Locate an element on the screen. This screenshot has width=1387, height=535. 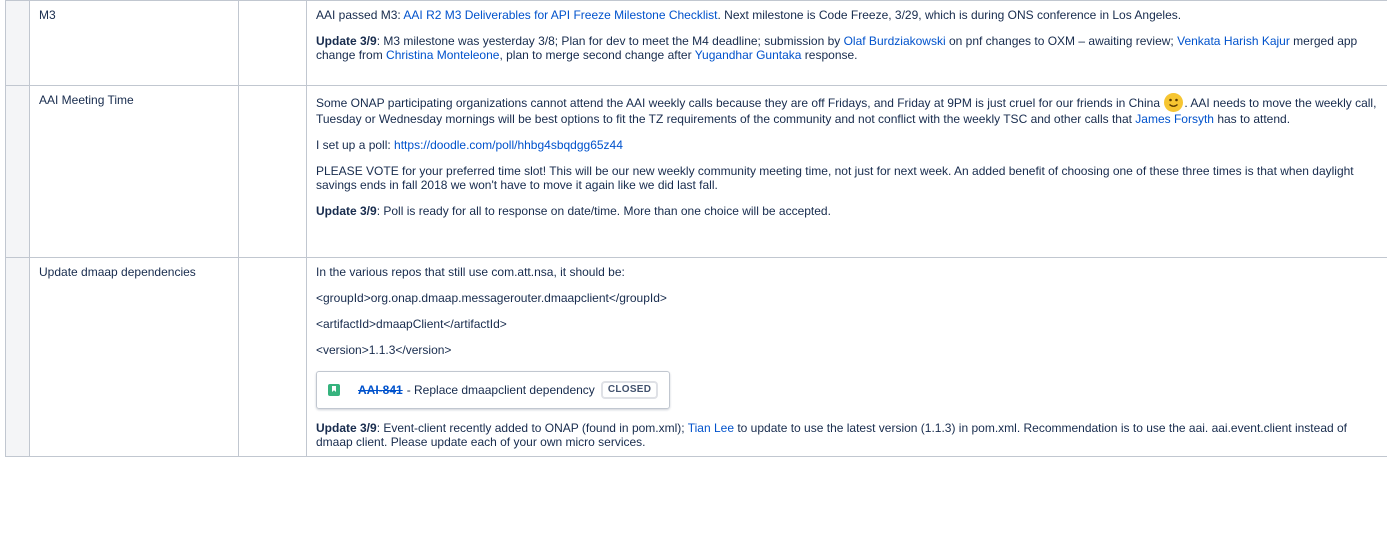
poll-link: https://doodle.com/poll/hhbg4sbqdgg65z44 is located at coordinates (508, 145).